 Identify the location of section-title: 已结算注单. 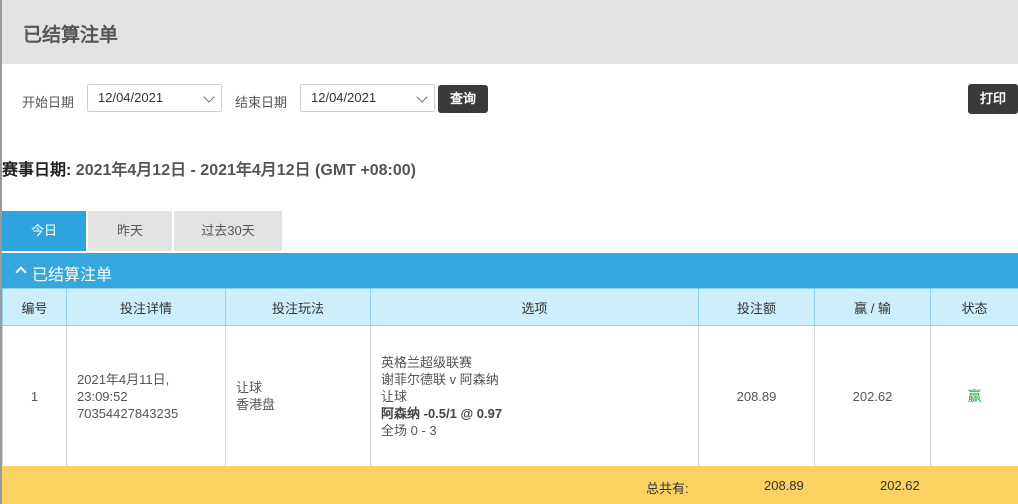
(72, 275).